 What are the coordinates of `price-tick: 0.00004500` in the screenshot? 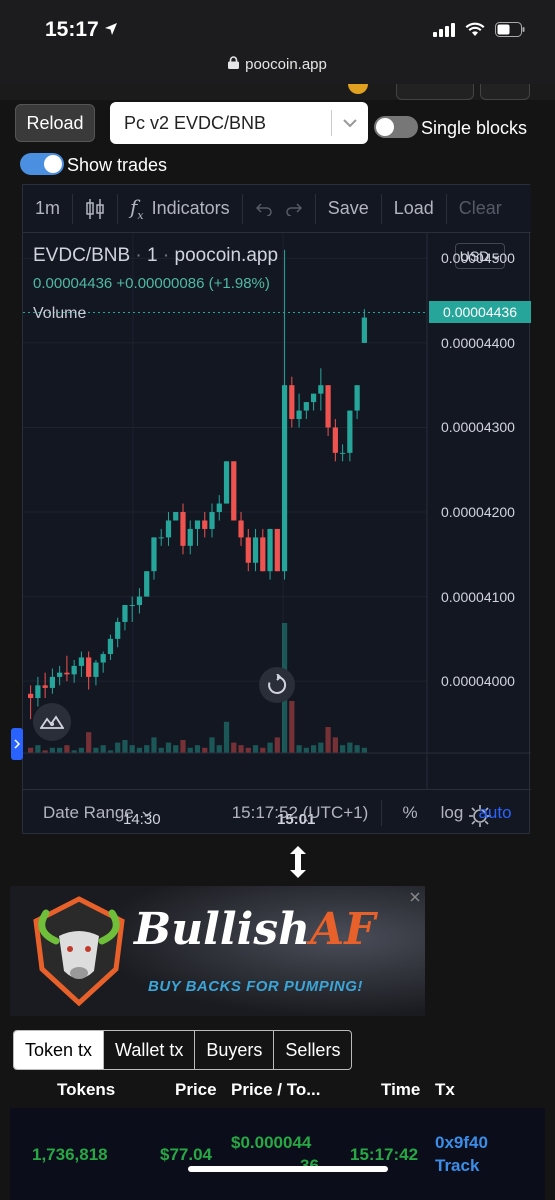 It's located at (478, 258).